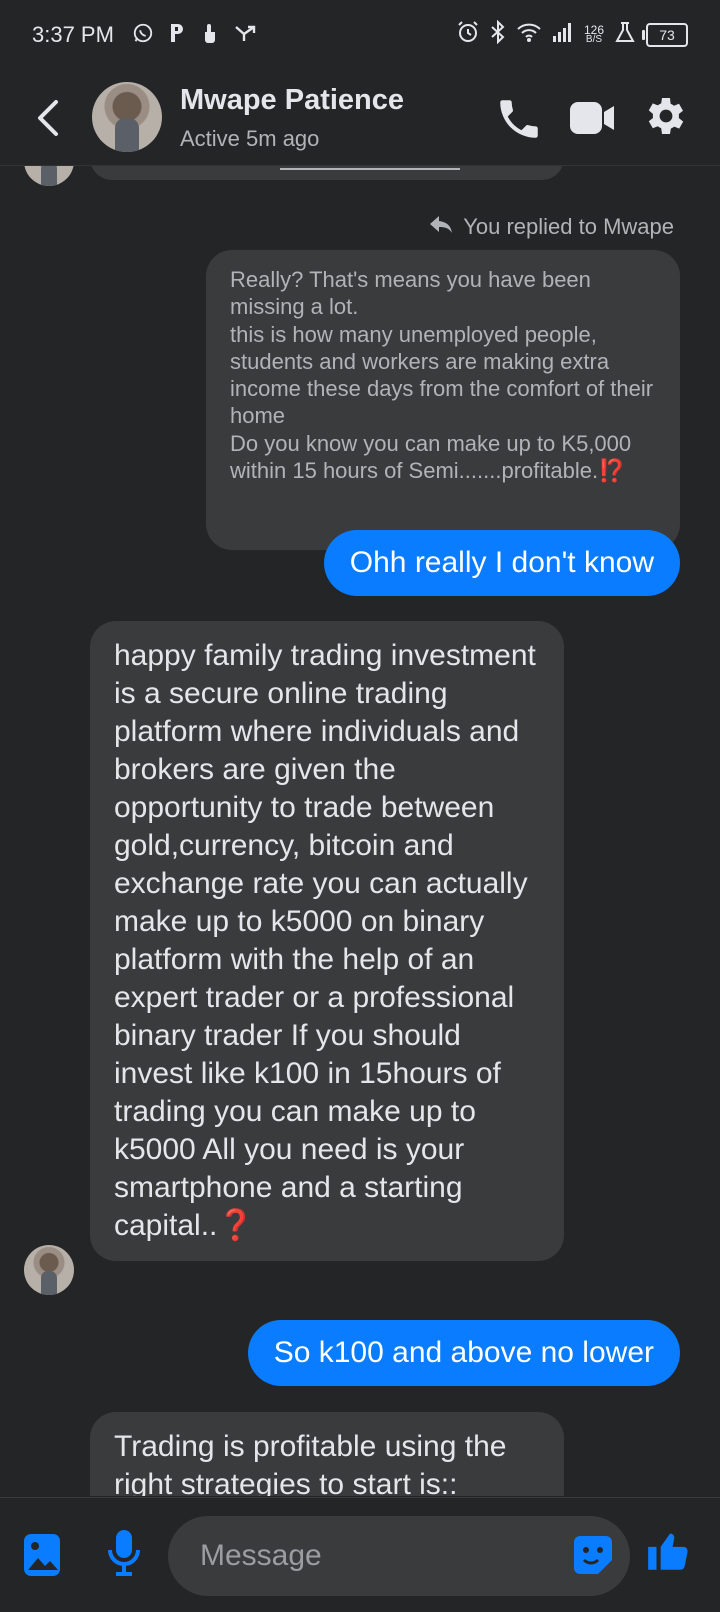  Describe the element at coordinates (143, 36) in the screenshot. I see `whatsapp-icon` at that location.